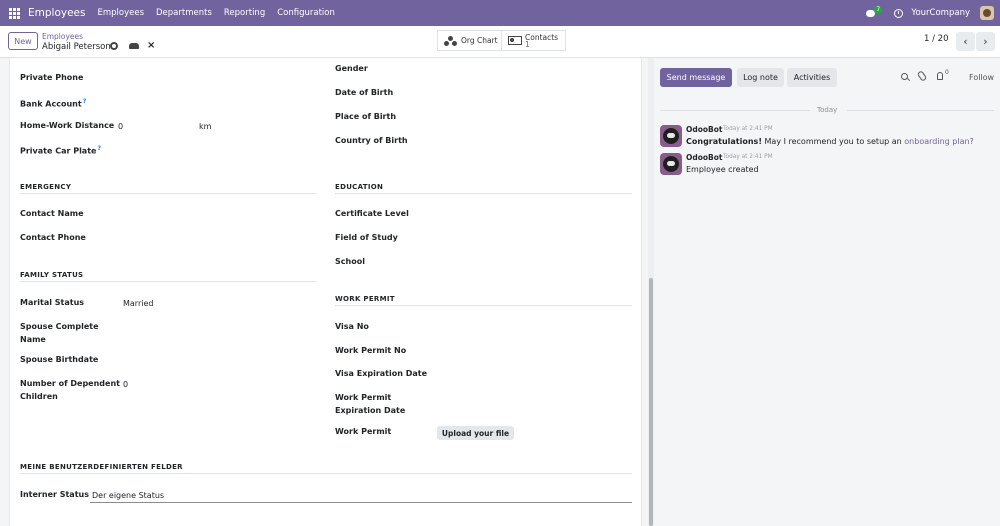 The image size is (1000, 526). Describe the element at coordinates (987, 13) in the screenshot. I see `user-avatar` at that location.